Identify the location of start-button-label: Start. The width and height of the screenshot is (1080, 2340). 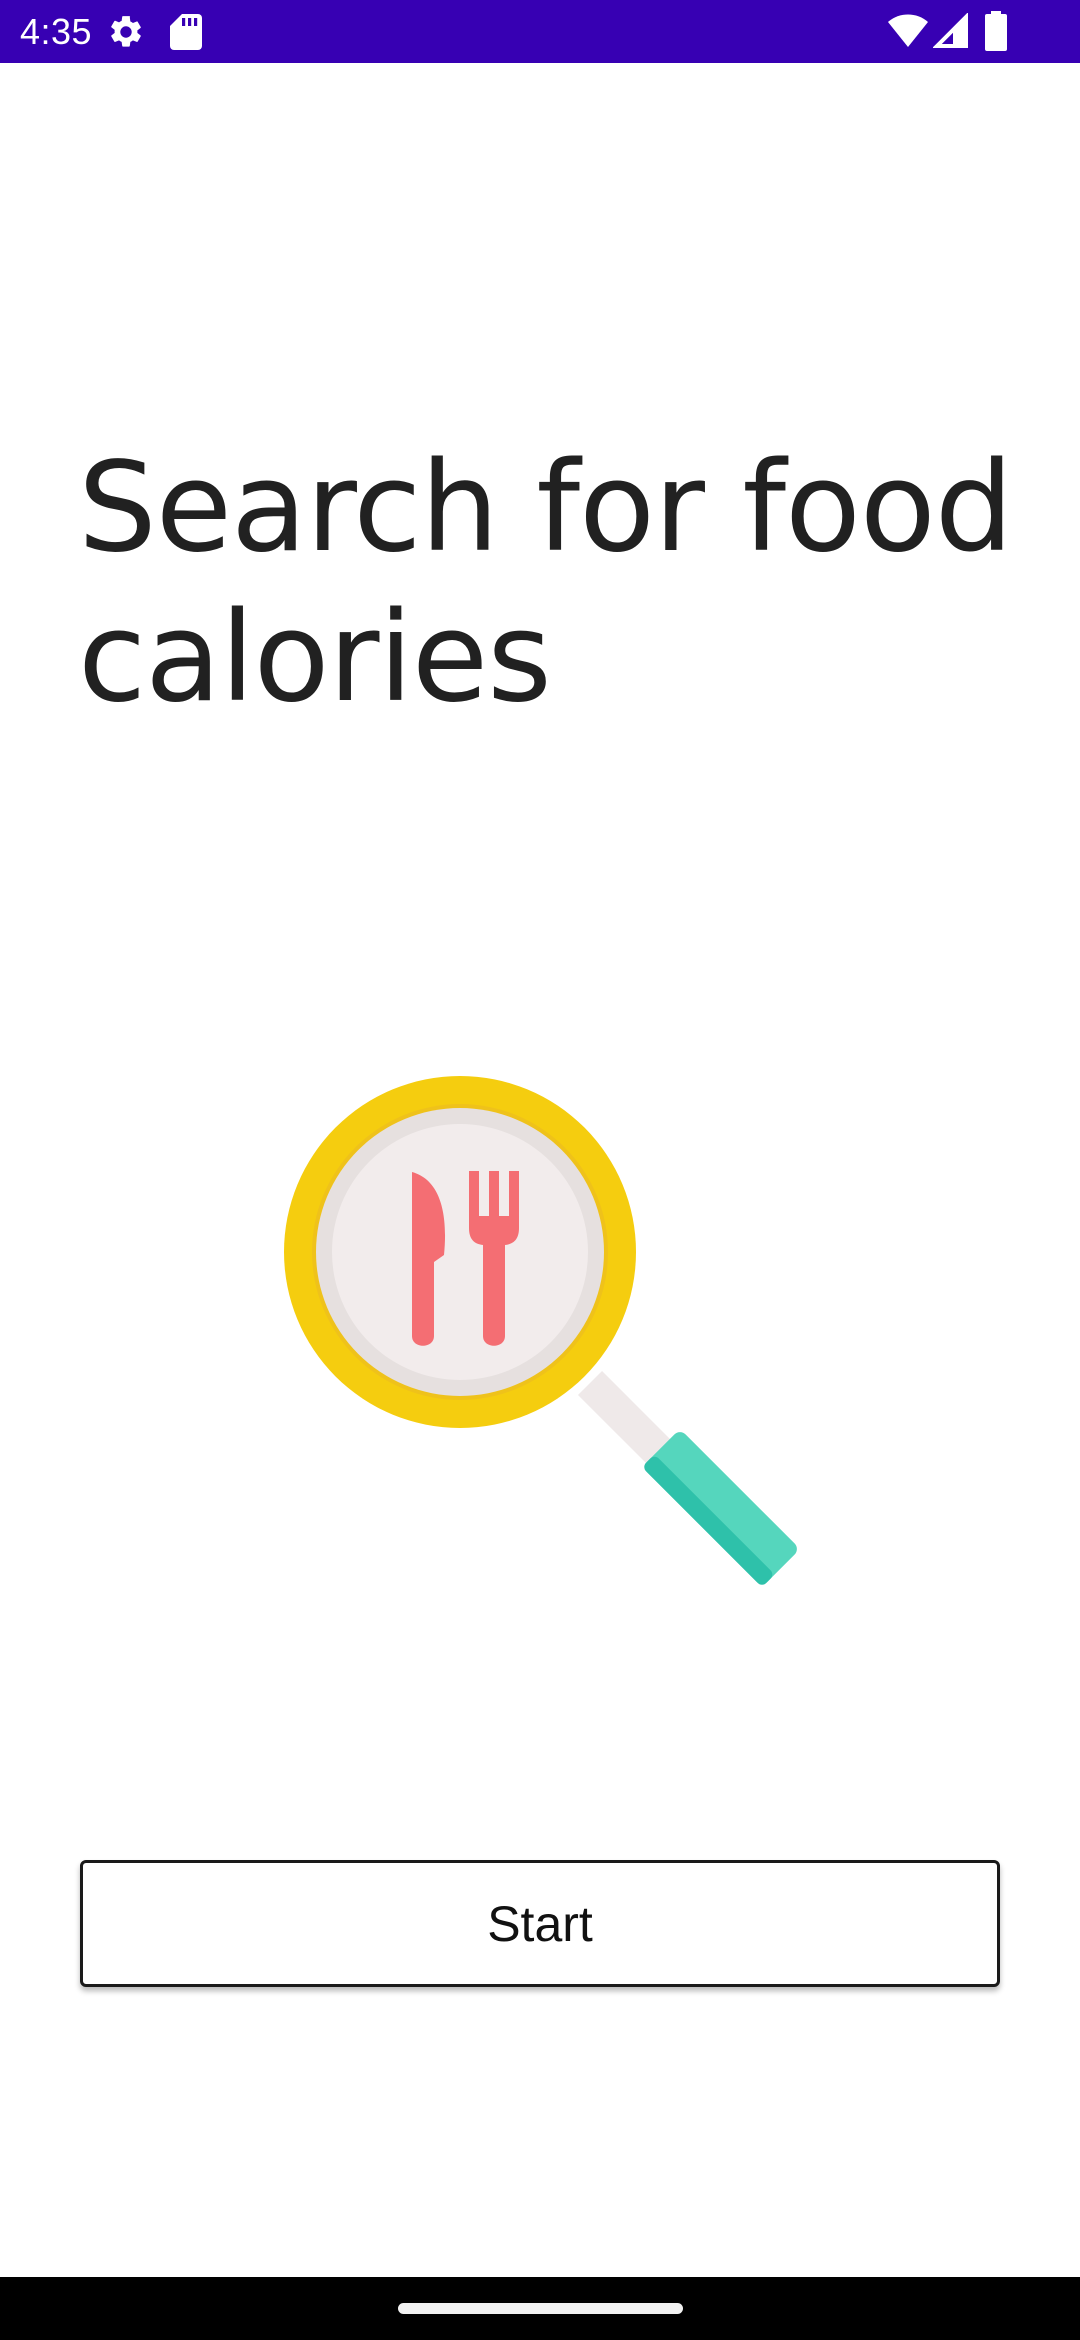
(540, 1923).